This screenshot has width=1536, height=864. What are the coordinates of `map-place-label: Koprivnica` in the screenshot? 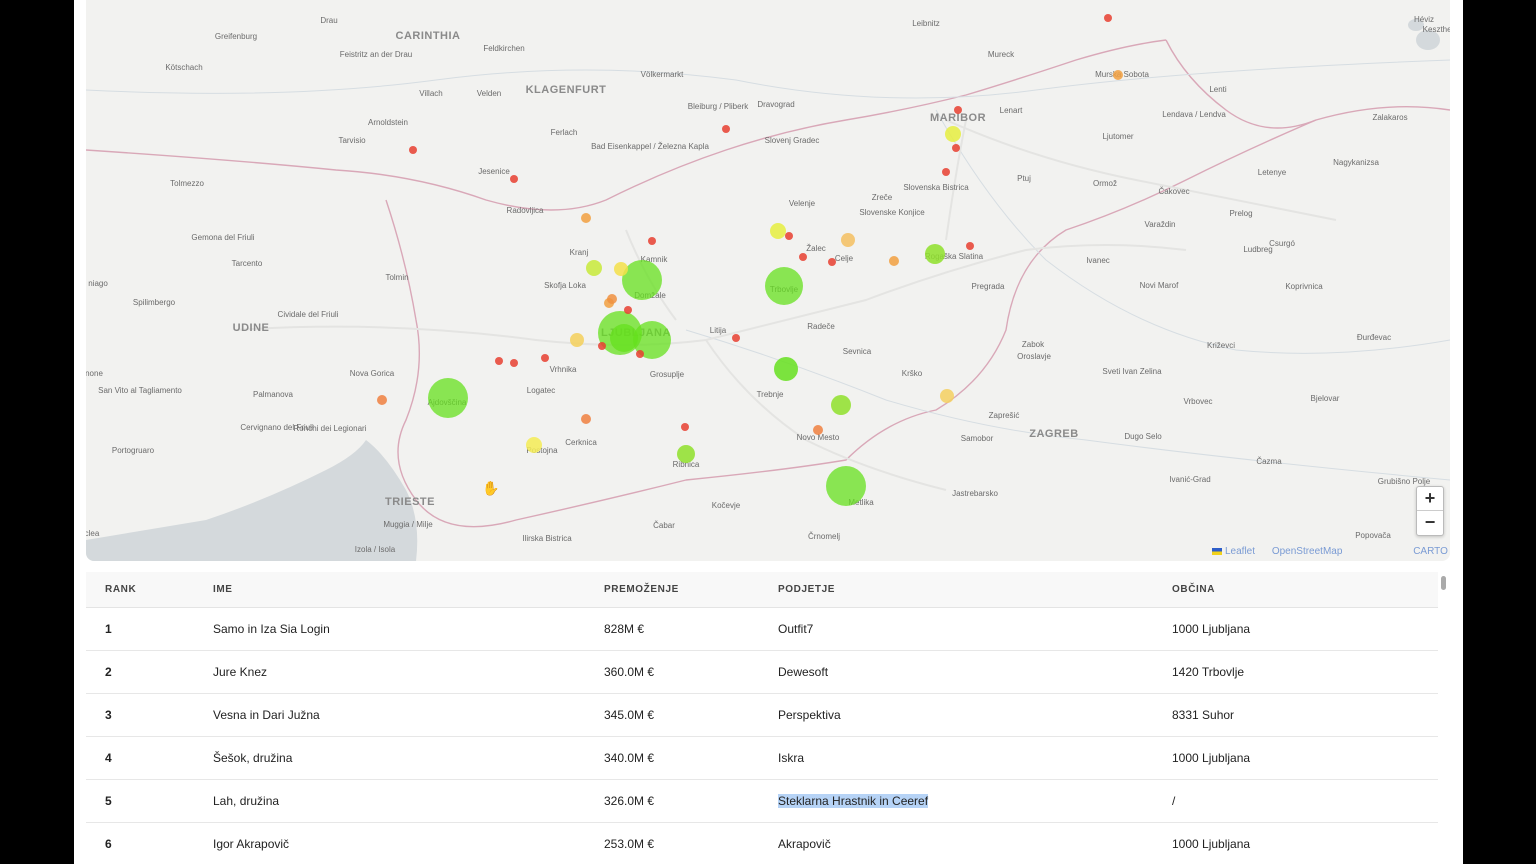 It's located at (1304, 286).